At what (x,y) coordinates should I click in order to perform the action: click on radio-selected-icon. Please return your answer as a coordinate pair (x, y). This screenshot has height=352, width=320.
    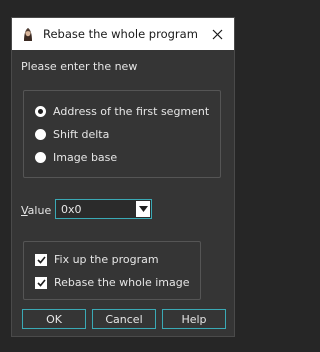
    Looking at the image, I should click on (40, 111).